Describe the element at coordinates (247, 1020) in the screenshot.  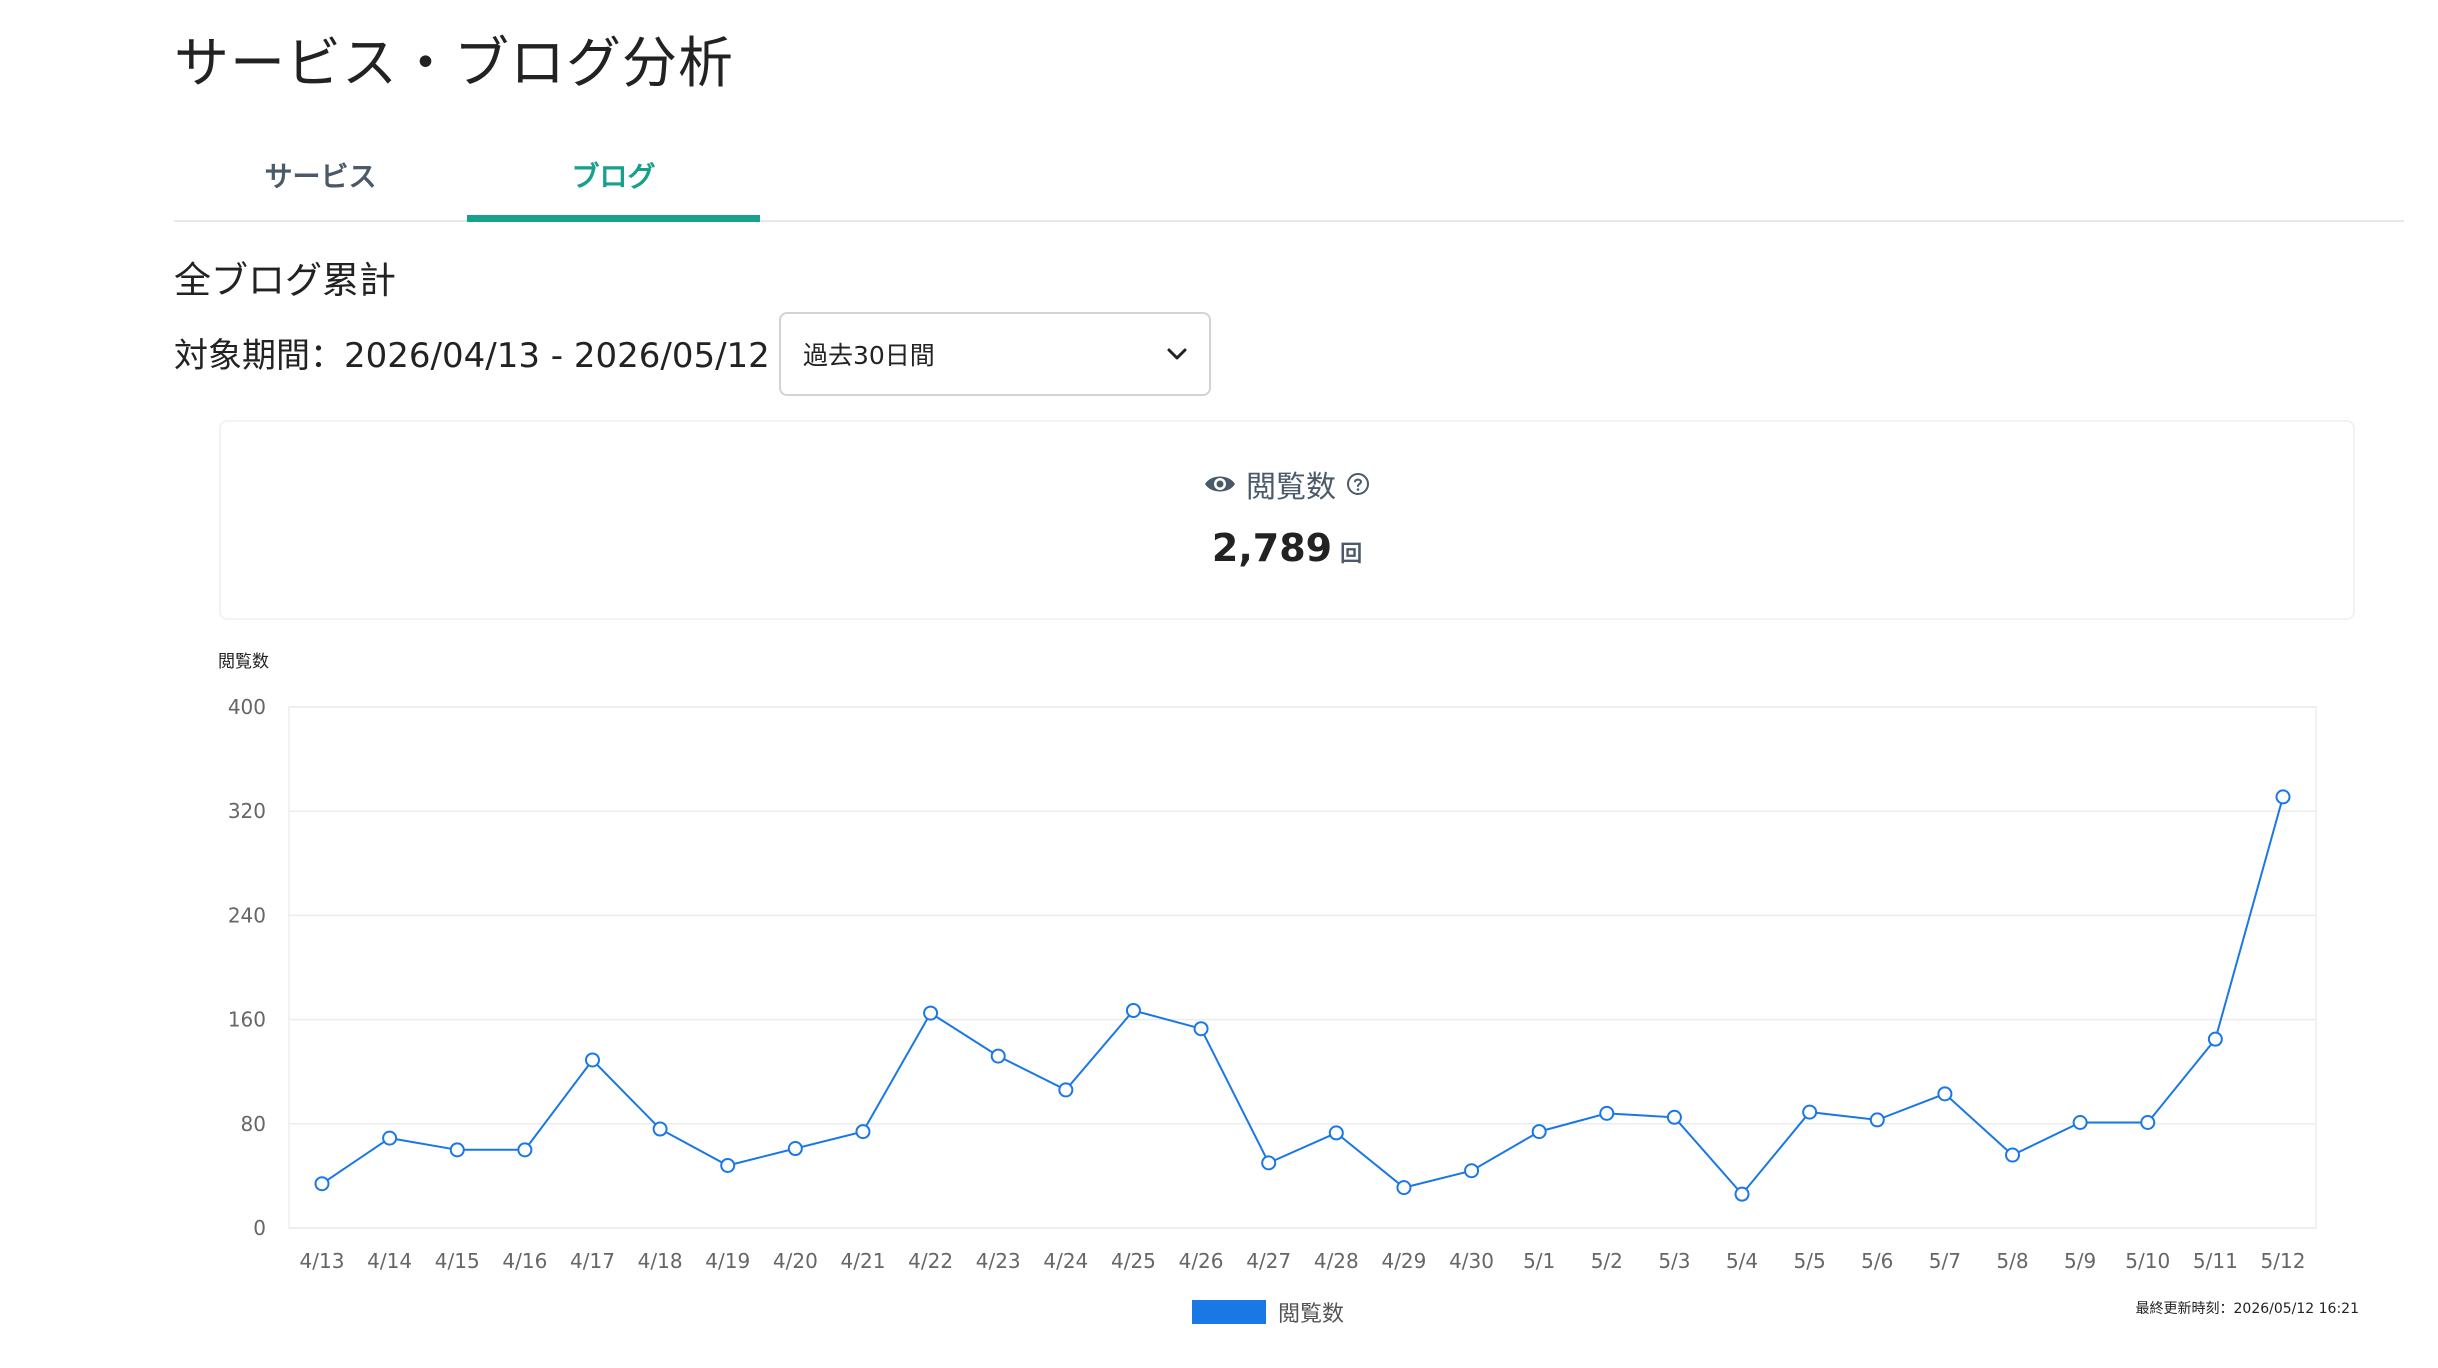
I see `y-tick-label: 160` at that location.